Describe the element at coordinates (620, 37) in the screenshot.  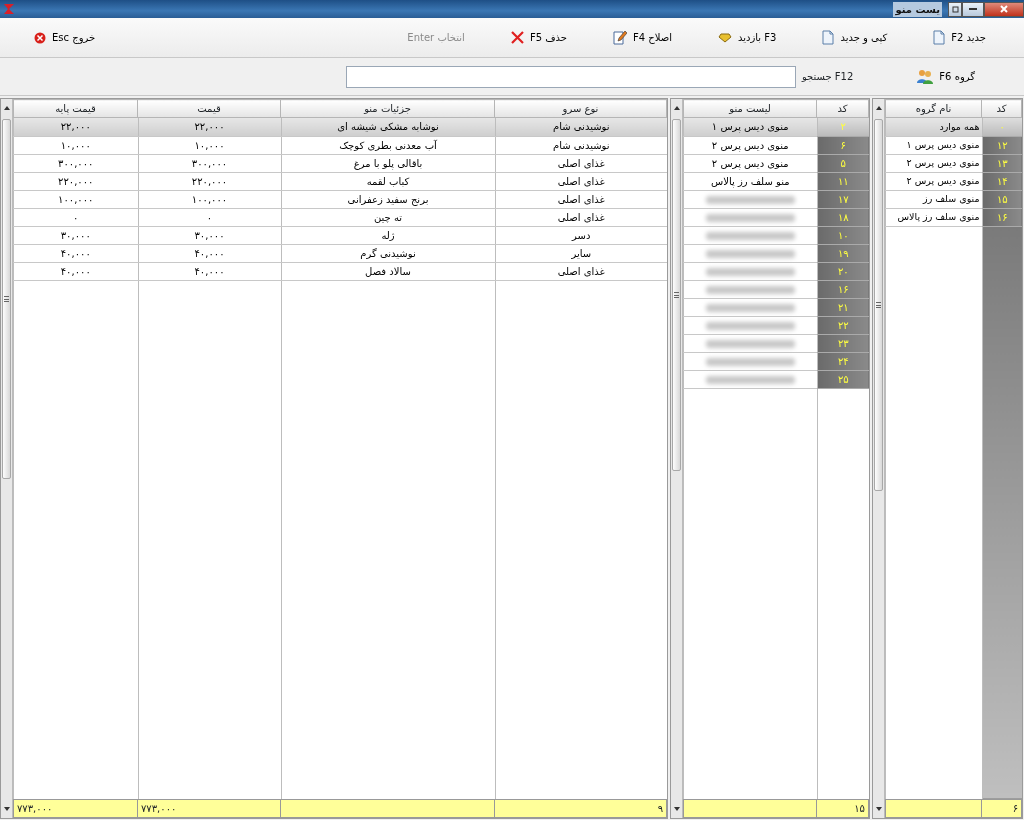
I see `pencil-icon` at that location.